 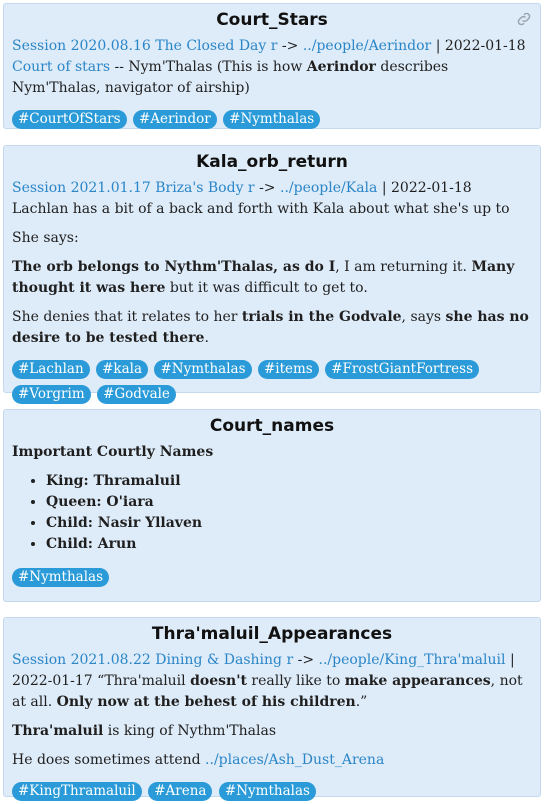 What do you see at coordinates (328, 188) in the screenshot?
I see `people-link: ../people/Kala` at bounding box center [328, 188].